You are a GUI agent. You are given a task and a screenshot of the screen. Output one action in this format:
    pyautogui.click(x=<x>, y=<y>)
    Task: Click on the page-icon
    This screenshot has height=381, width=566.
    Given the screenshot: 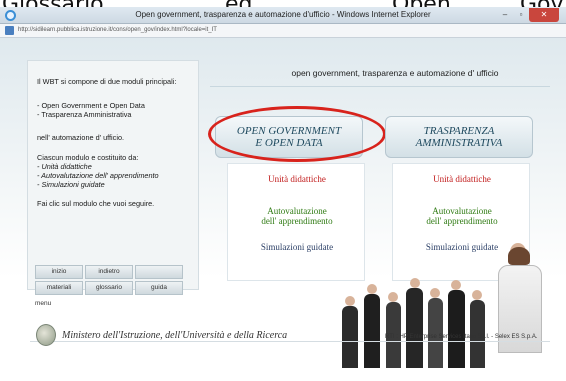 What is the action you would take?
    pyautogui.click(x=9, y=30)
    